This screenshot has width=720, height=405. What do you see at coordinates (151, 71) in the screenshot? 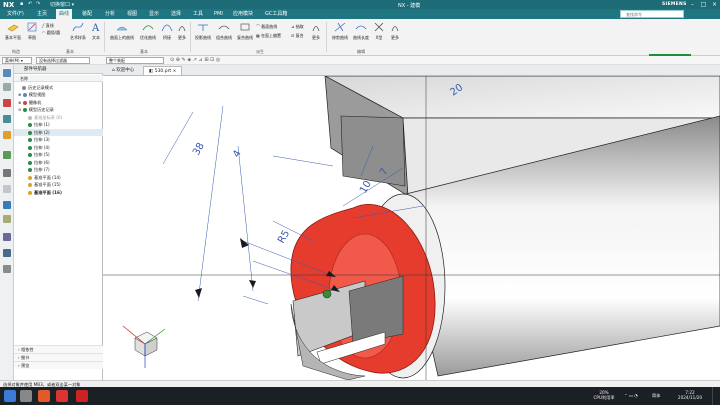
I see `part-icon: ◧` at bounding box center [151, 71].